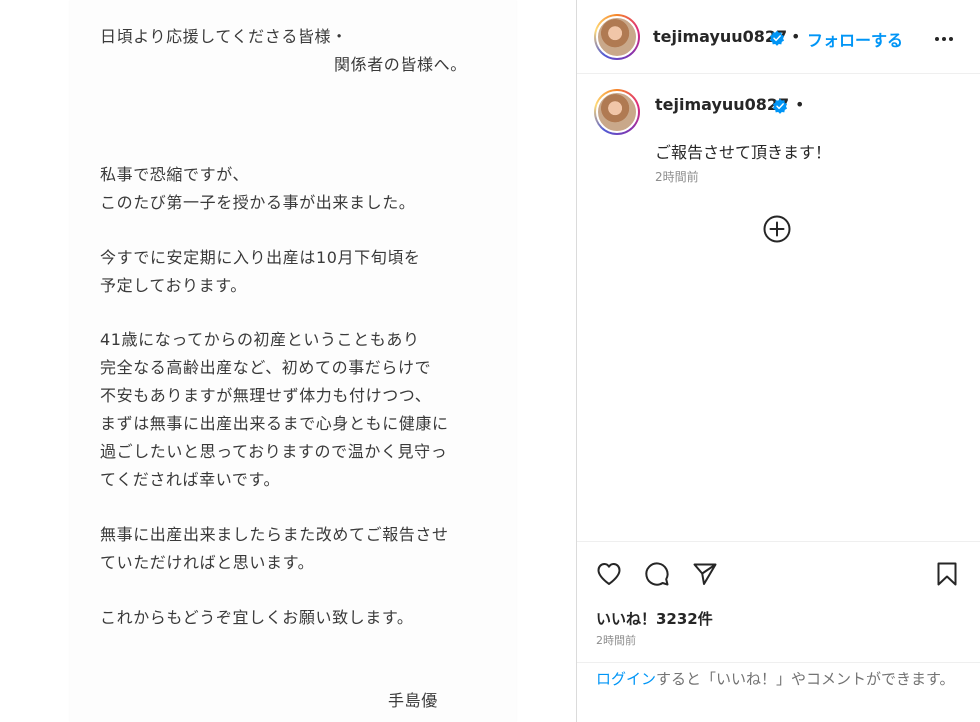 Image resolution: width=980 pixels, height=722 pixels. What do you see at coordinates (609, 574) in the screenshot?
I see `heart-icon` at bounding box center [609, 574].